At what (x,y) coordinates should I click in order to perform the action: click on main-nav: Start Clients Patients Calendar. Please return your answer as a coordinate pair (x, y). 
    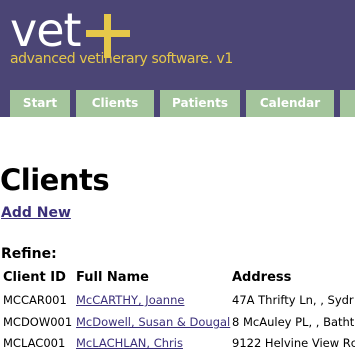
    Looking at the image, I should click on (177, 101).